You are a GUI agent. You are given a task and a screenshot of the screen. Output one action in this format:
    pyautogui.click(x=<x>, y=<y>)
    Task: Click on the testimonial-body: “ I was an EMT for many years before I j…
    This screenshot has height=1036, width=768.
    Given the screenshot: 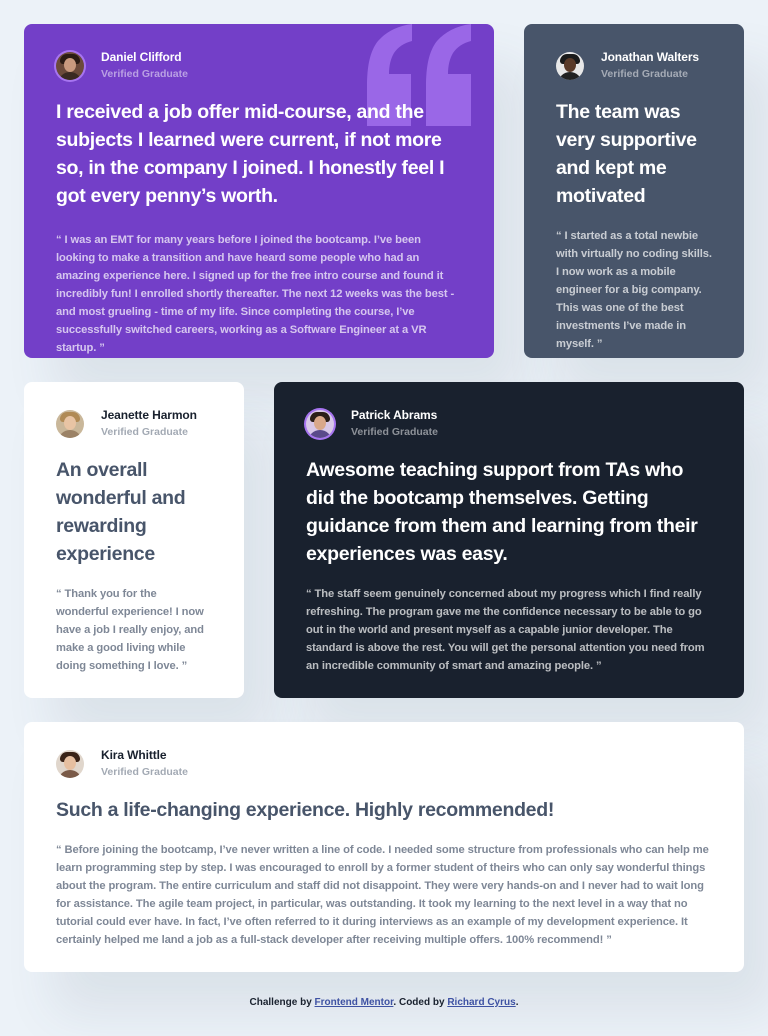 What is the action you would take?
    pyautogui.click(x=255, y=294)
    